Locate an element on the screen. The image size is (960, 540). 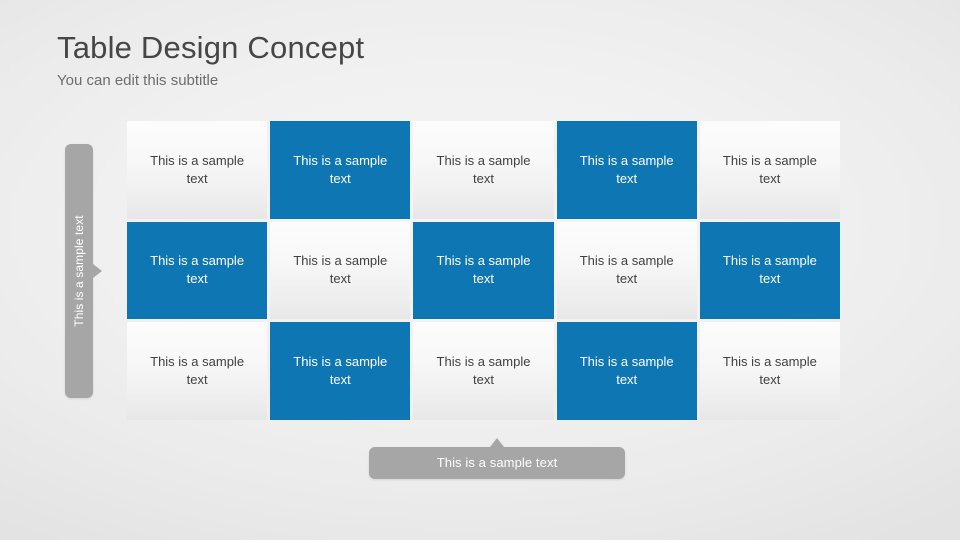
column-footer-bar: This is a sample text is located at coordinates (497, 458).